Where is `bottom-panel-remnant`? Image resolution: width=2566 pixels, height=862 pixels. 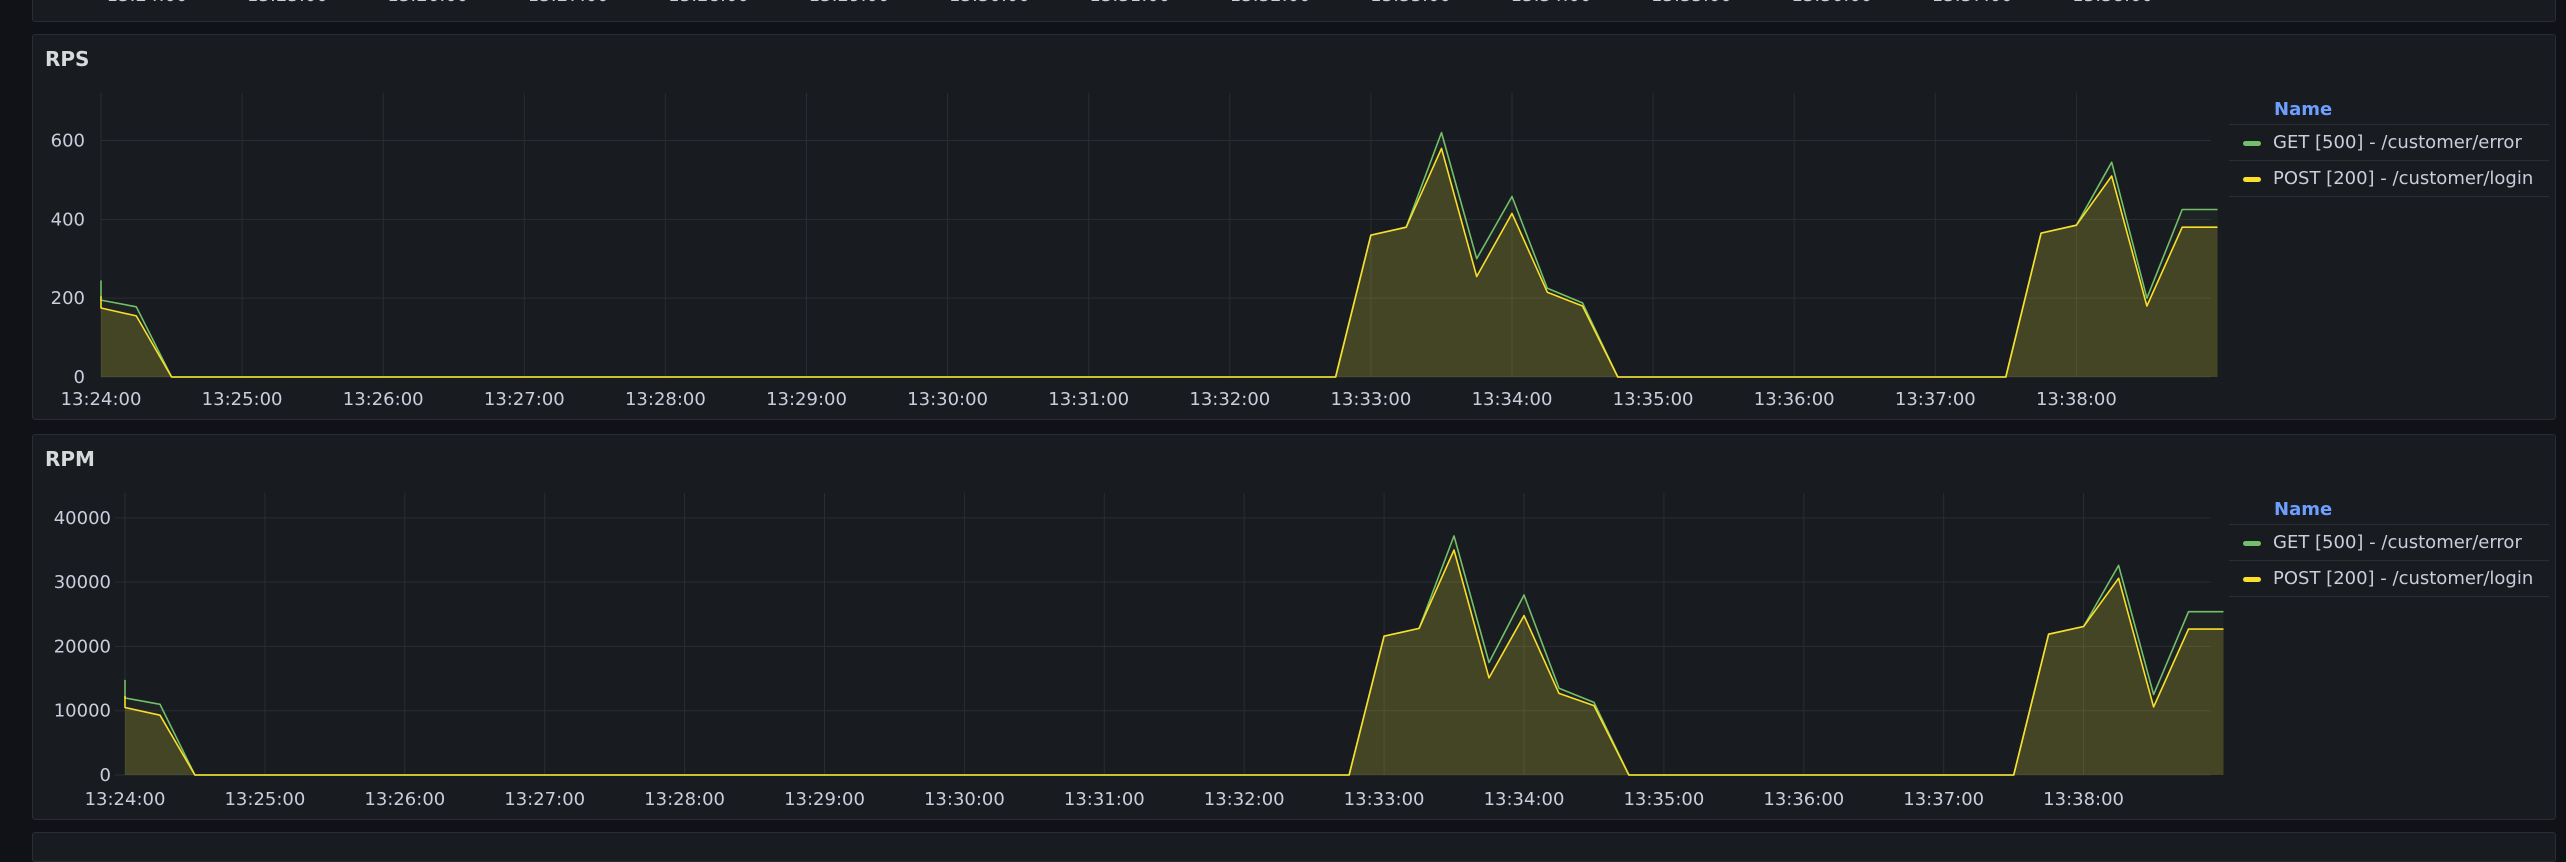 bottom-panel-remnant is located at coordinates (1294, 847).